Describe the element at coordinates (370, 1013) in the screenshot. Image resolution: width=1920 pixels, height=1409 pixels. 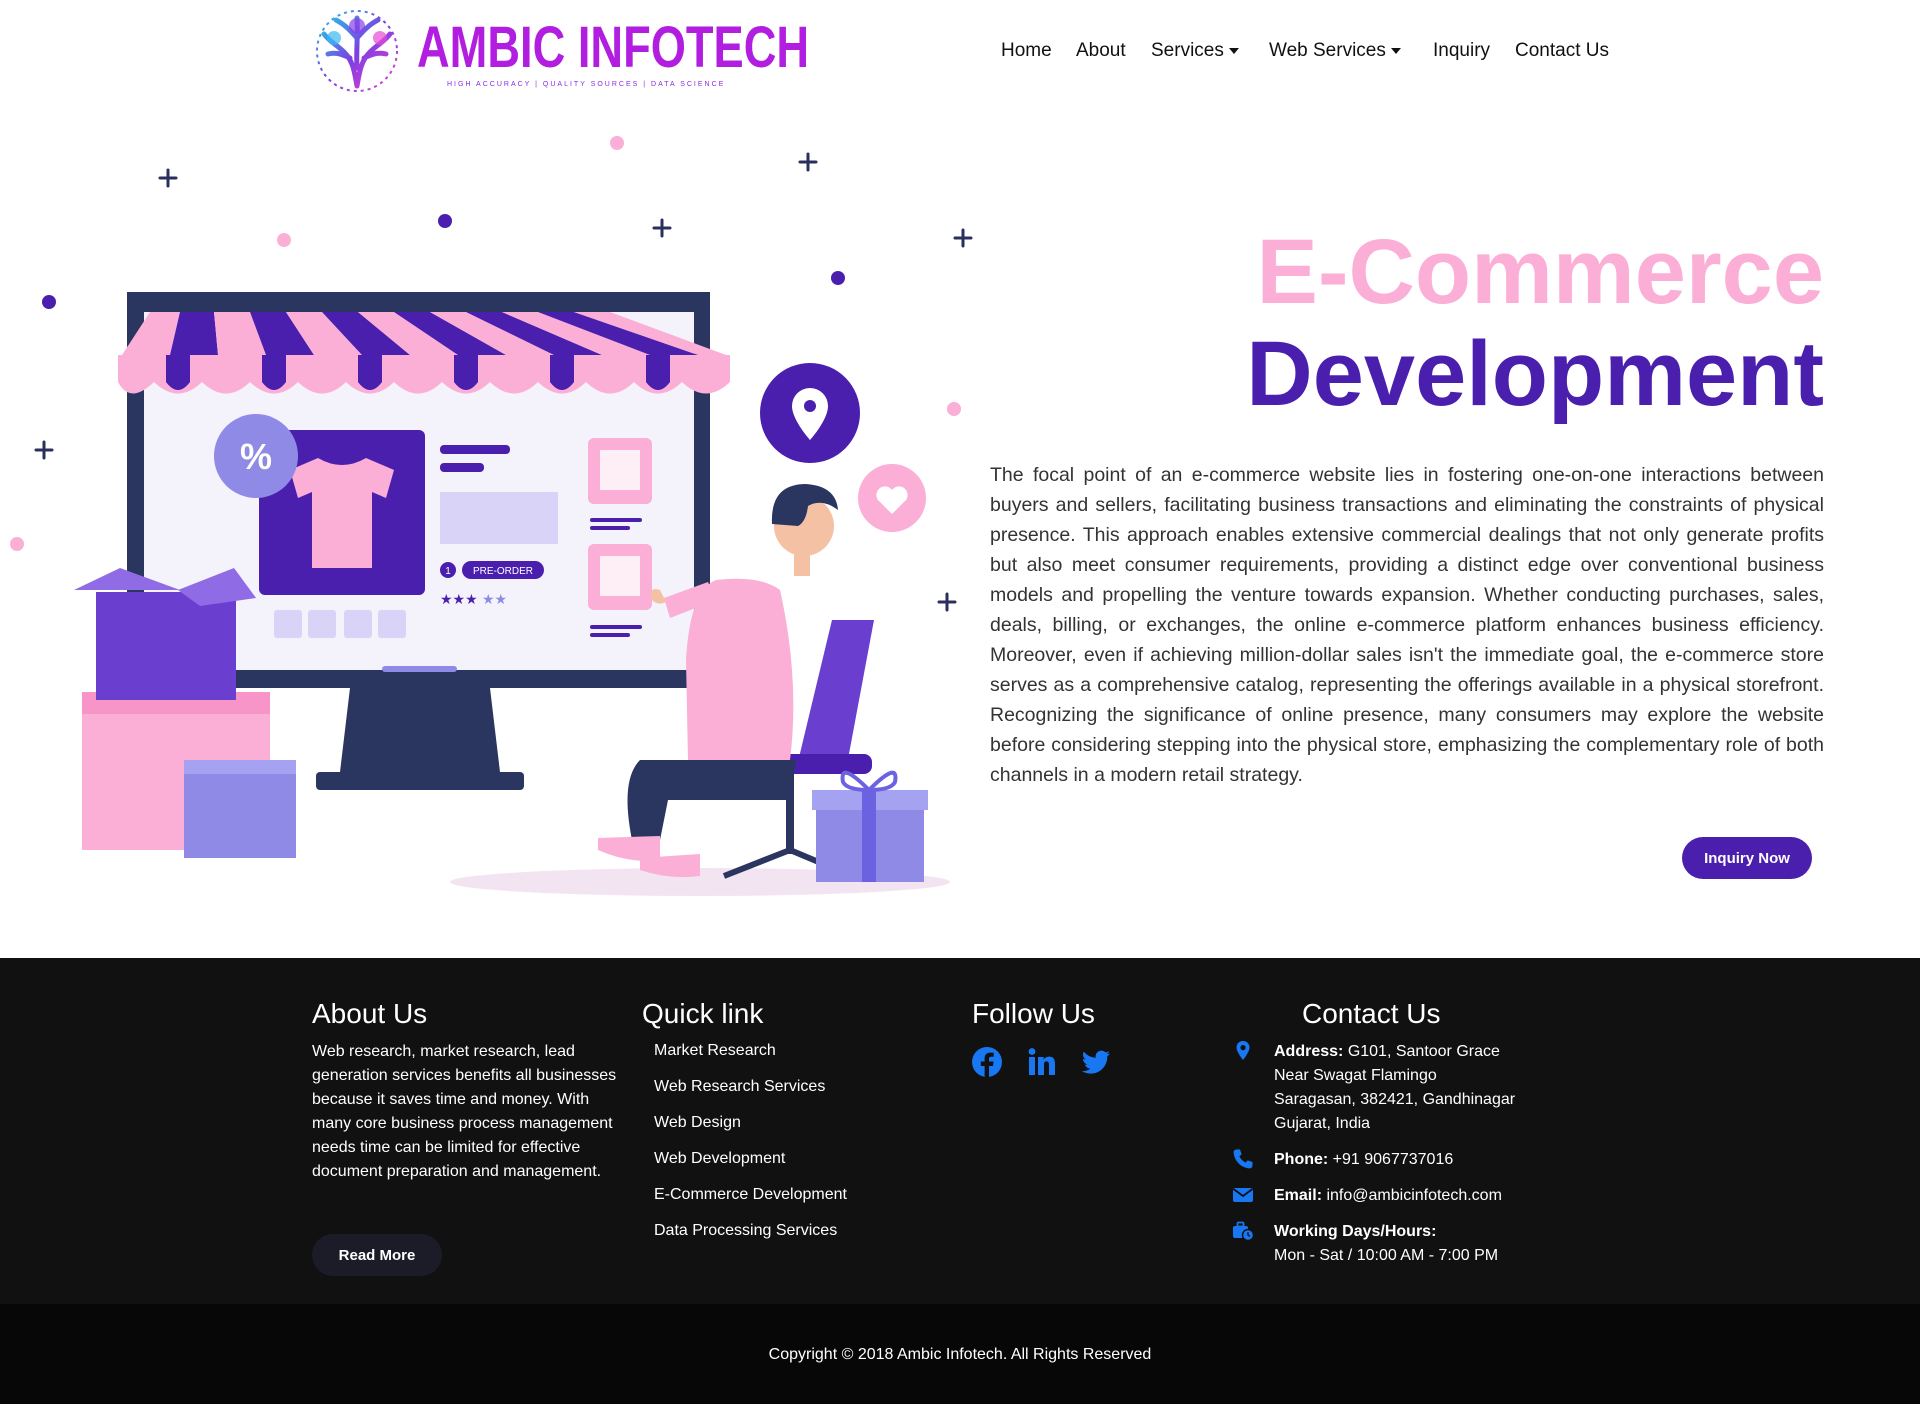
I see `footer-about-heading: About Us` at that location.